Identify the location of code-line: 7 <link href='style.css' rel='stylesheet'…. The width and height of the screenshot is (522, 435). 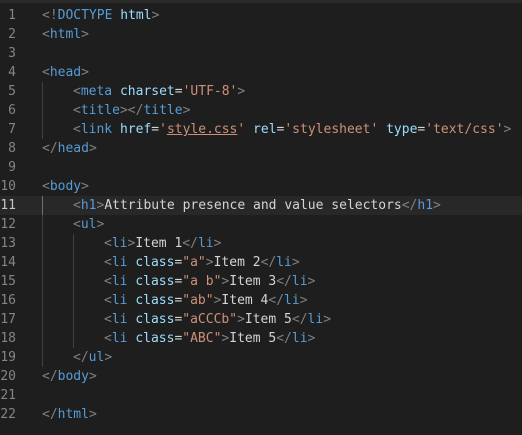
(261, 129).